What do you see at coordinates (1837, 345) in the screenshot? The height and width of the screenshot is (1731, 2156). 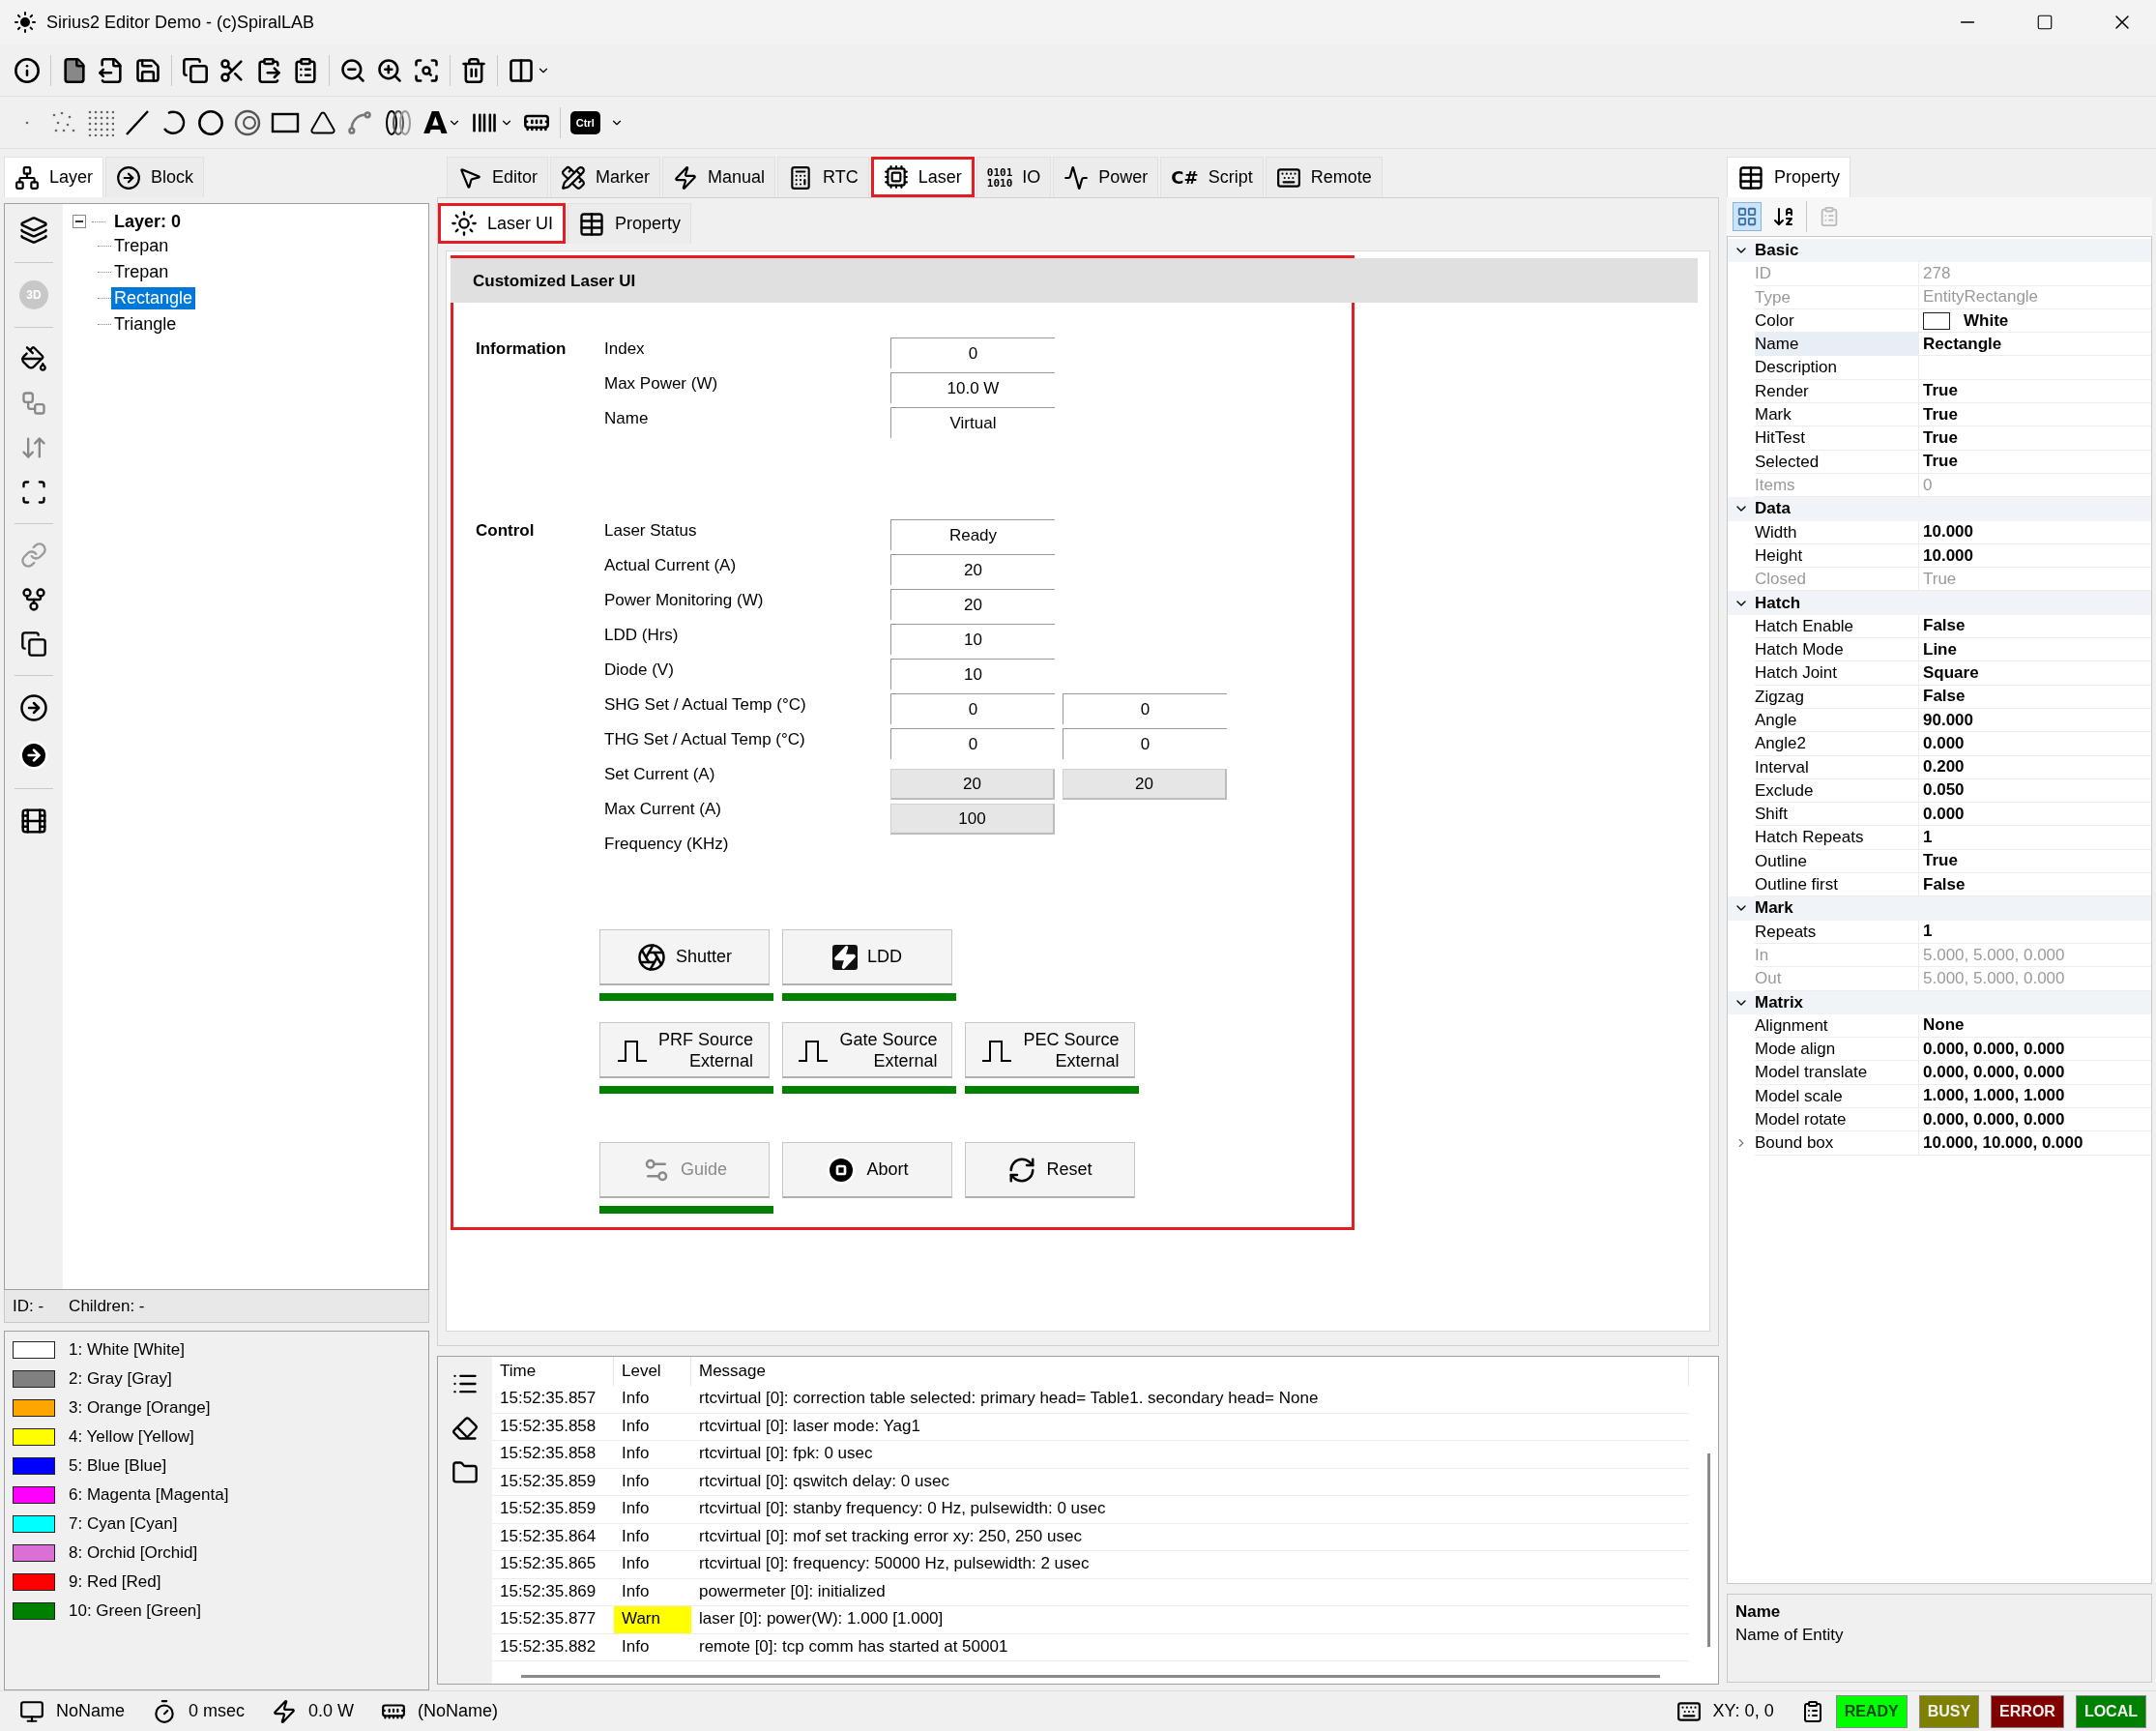 I see `property-name: Name` at bounding box center [1837, 345].